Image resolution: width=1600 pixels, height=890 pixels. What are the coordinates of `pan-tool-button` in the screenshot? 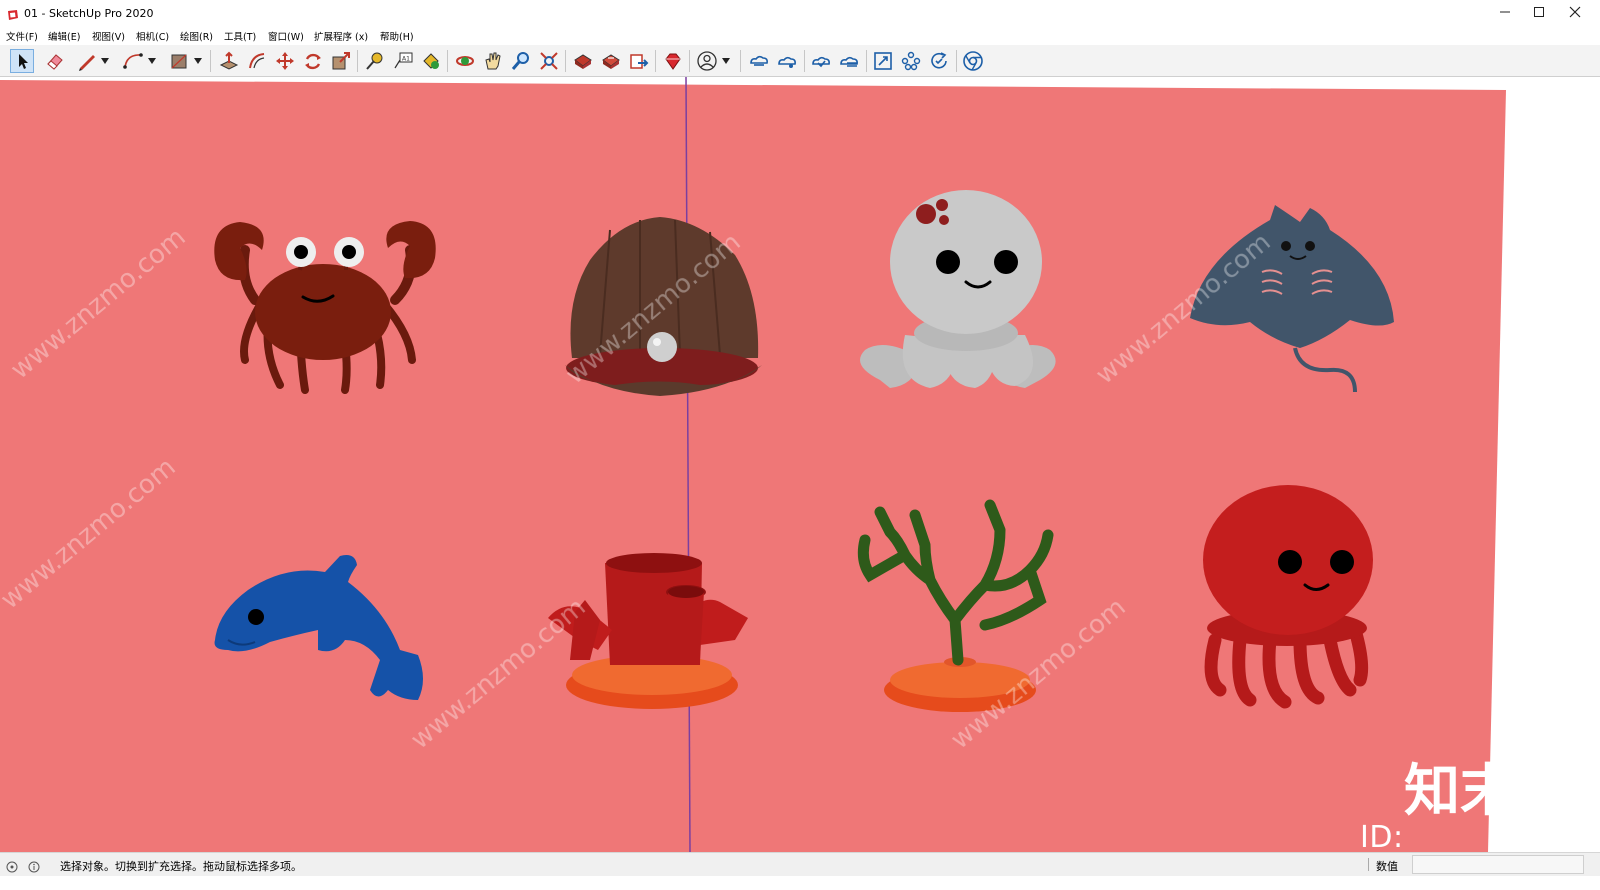 It's located at (493, 61).